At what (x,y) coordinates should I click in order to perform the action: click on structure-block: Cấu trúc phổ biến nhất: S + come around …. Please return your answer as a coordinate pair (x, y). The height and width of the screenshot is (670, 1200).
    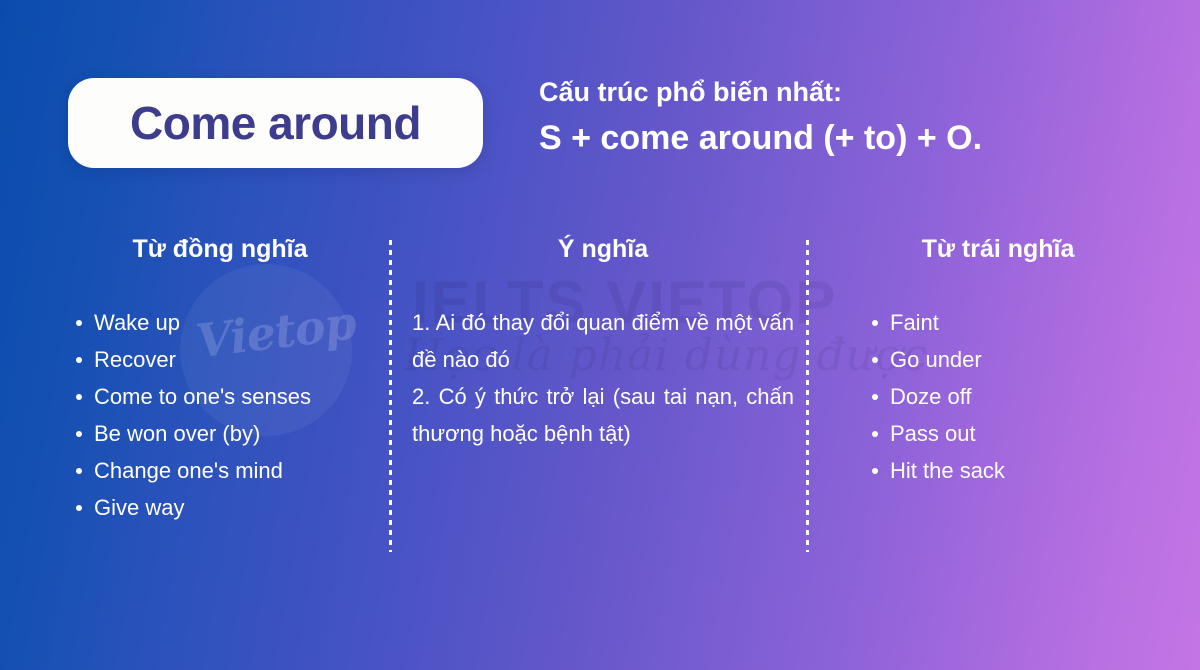
    Looking at the image, I should click on (859, 119).